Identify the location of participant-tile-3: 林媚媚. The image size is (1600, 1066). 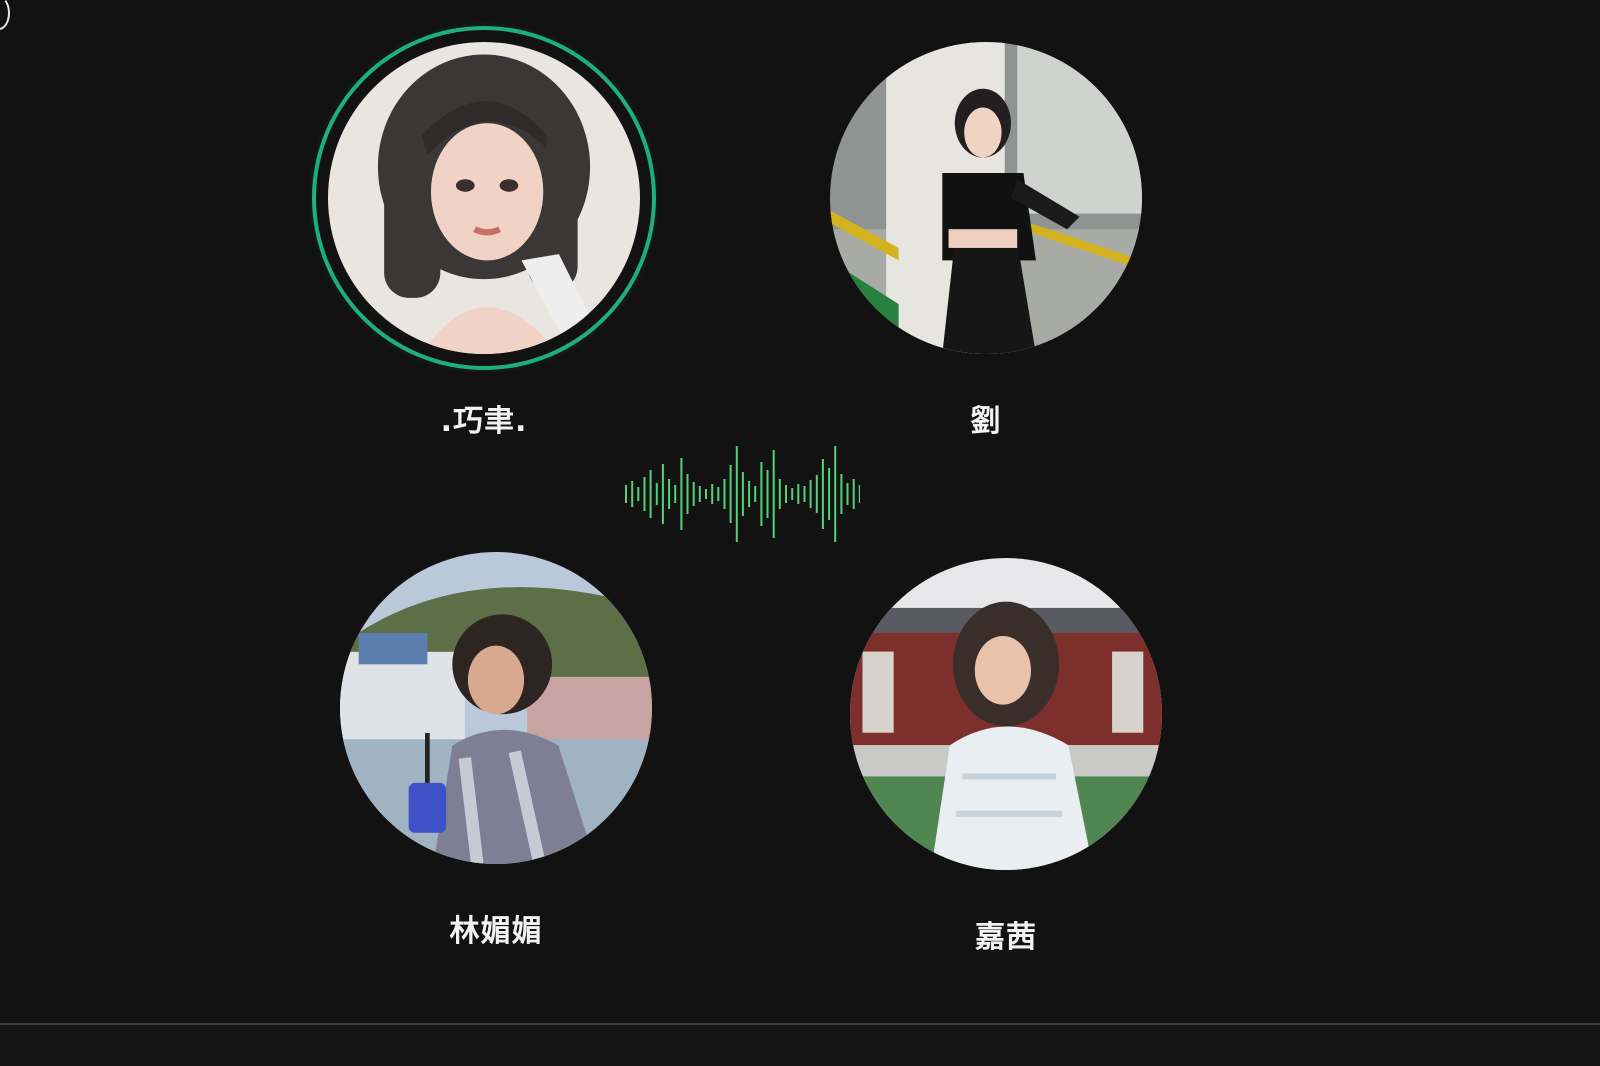
(496, 745).